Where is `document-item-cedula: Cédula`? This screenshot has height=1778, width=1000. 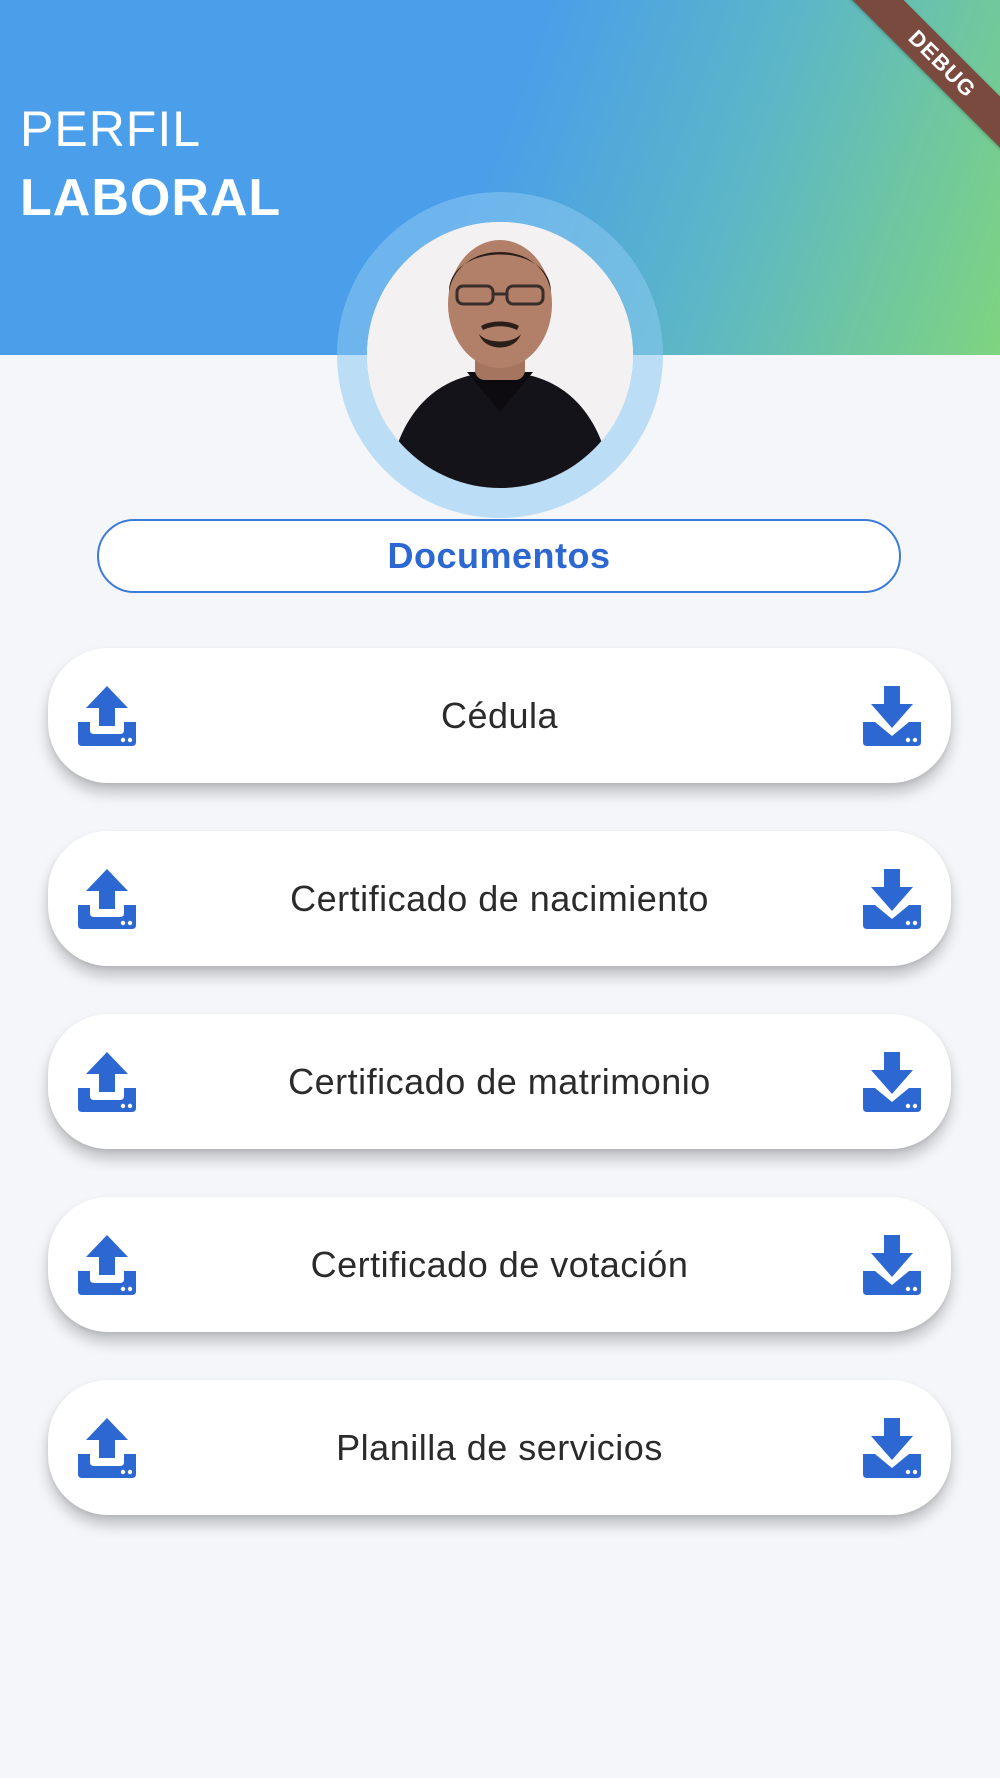 document-item-cedula: Cédula is located at coordinates (499, 715).